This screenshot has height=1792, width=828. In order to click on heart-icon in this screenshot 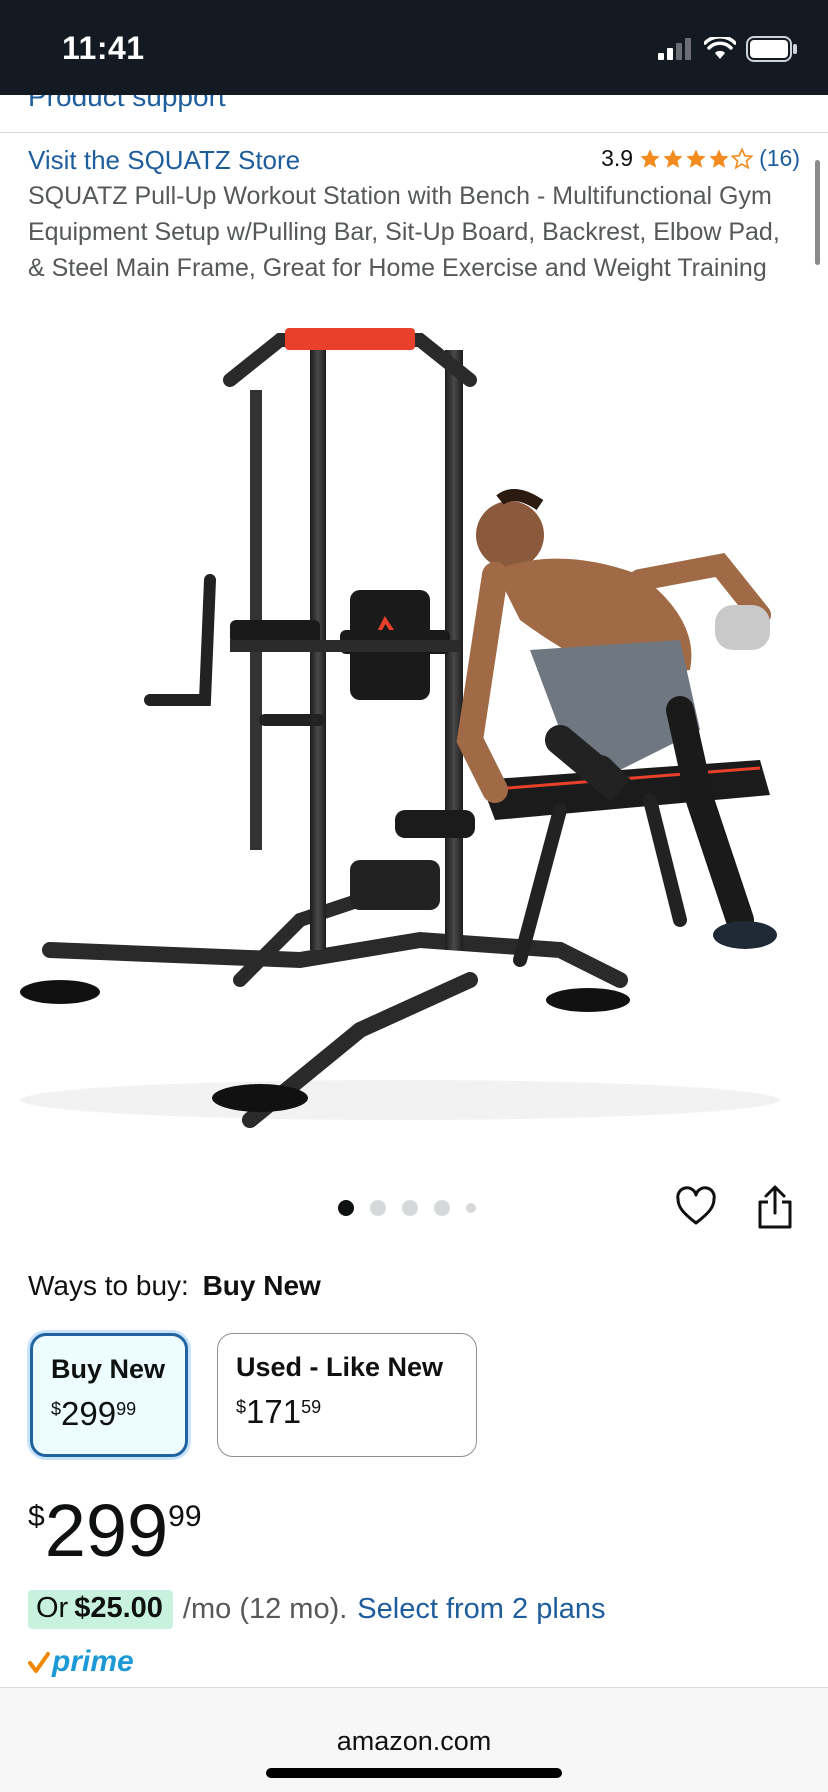, I will do `click(696, 1207)`.